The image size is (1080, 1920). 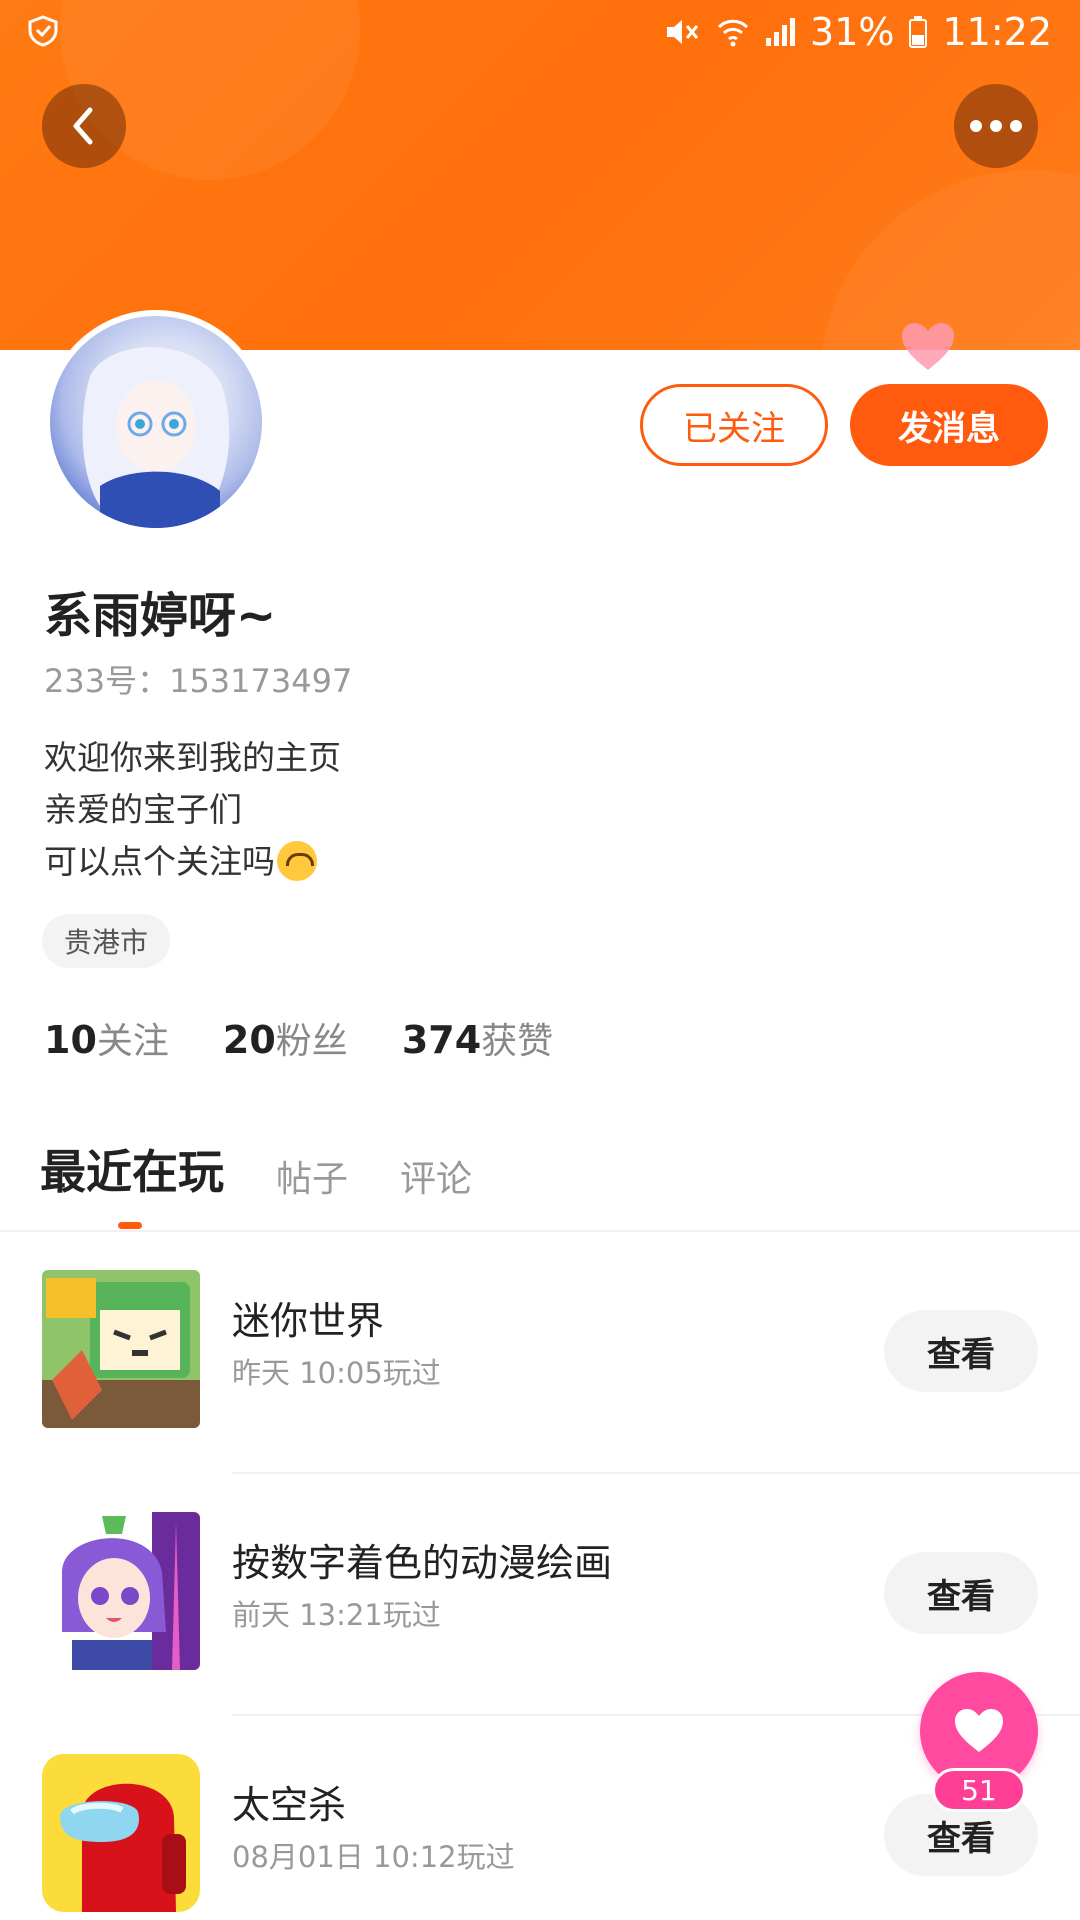 I want to click on like-count-badge: 51, so click(x=979, y=1790).